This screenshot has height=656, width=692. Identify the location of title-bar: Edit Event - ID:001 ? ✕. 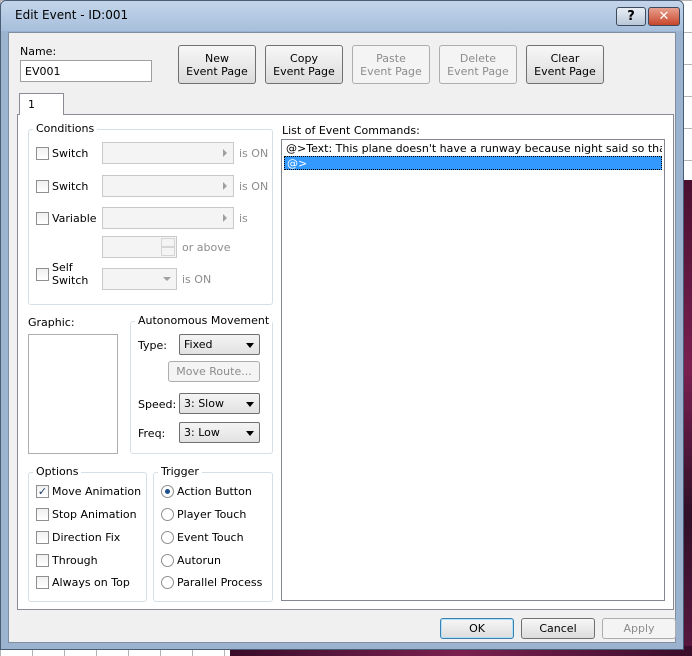
(342, 16).